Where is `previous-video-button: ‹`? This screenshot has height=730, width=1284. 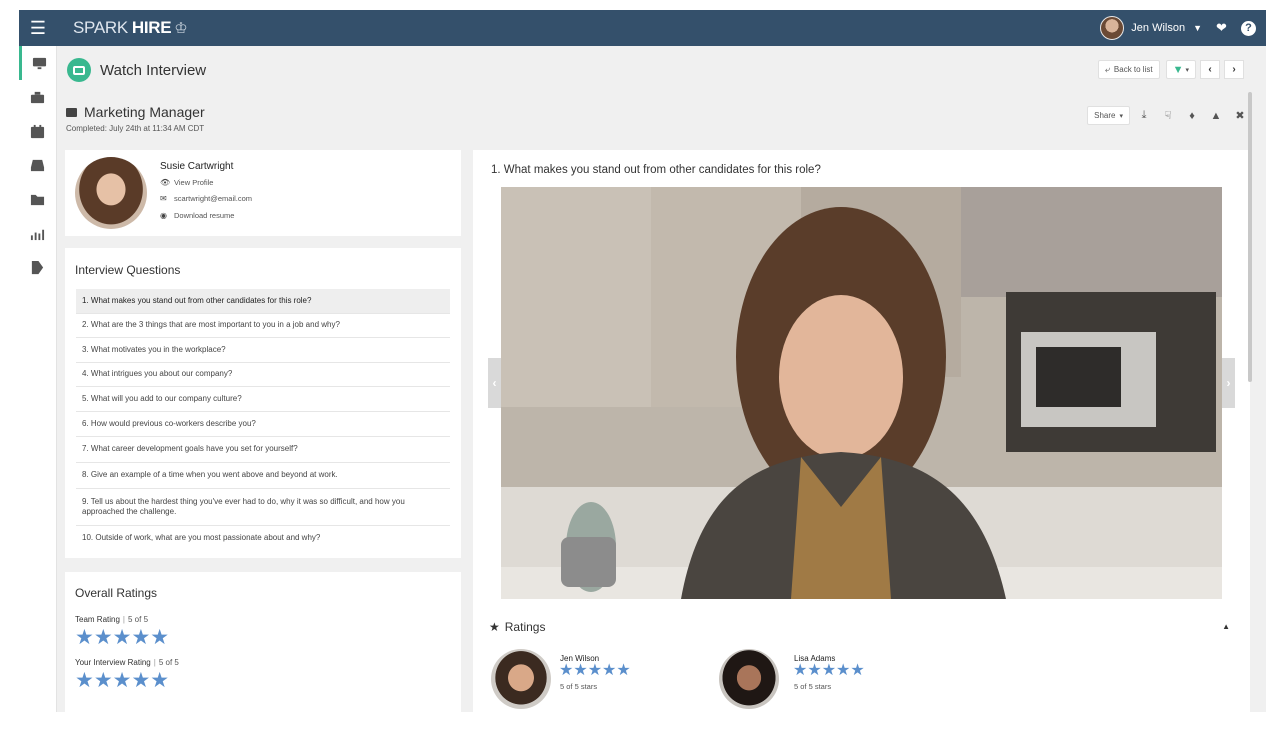 previous-video-button: ‹ is located at coordinates (494, 383).